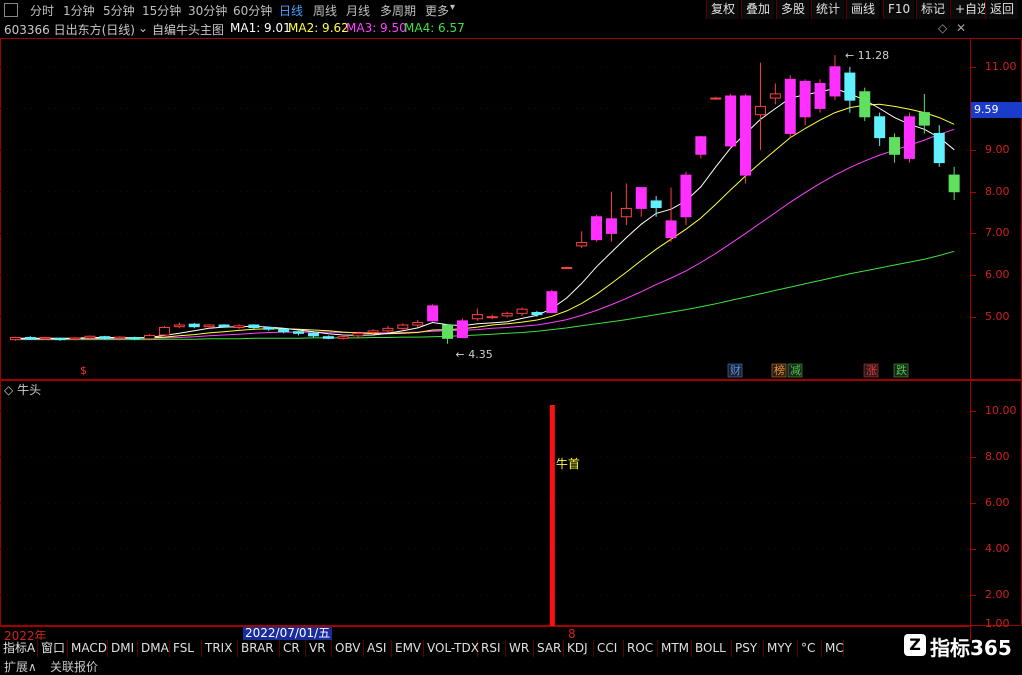  I want to click on indicator-tab-16: SAR, so click(549, 648).